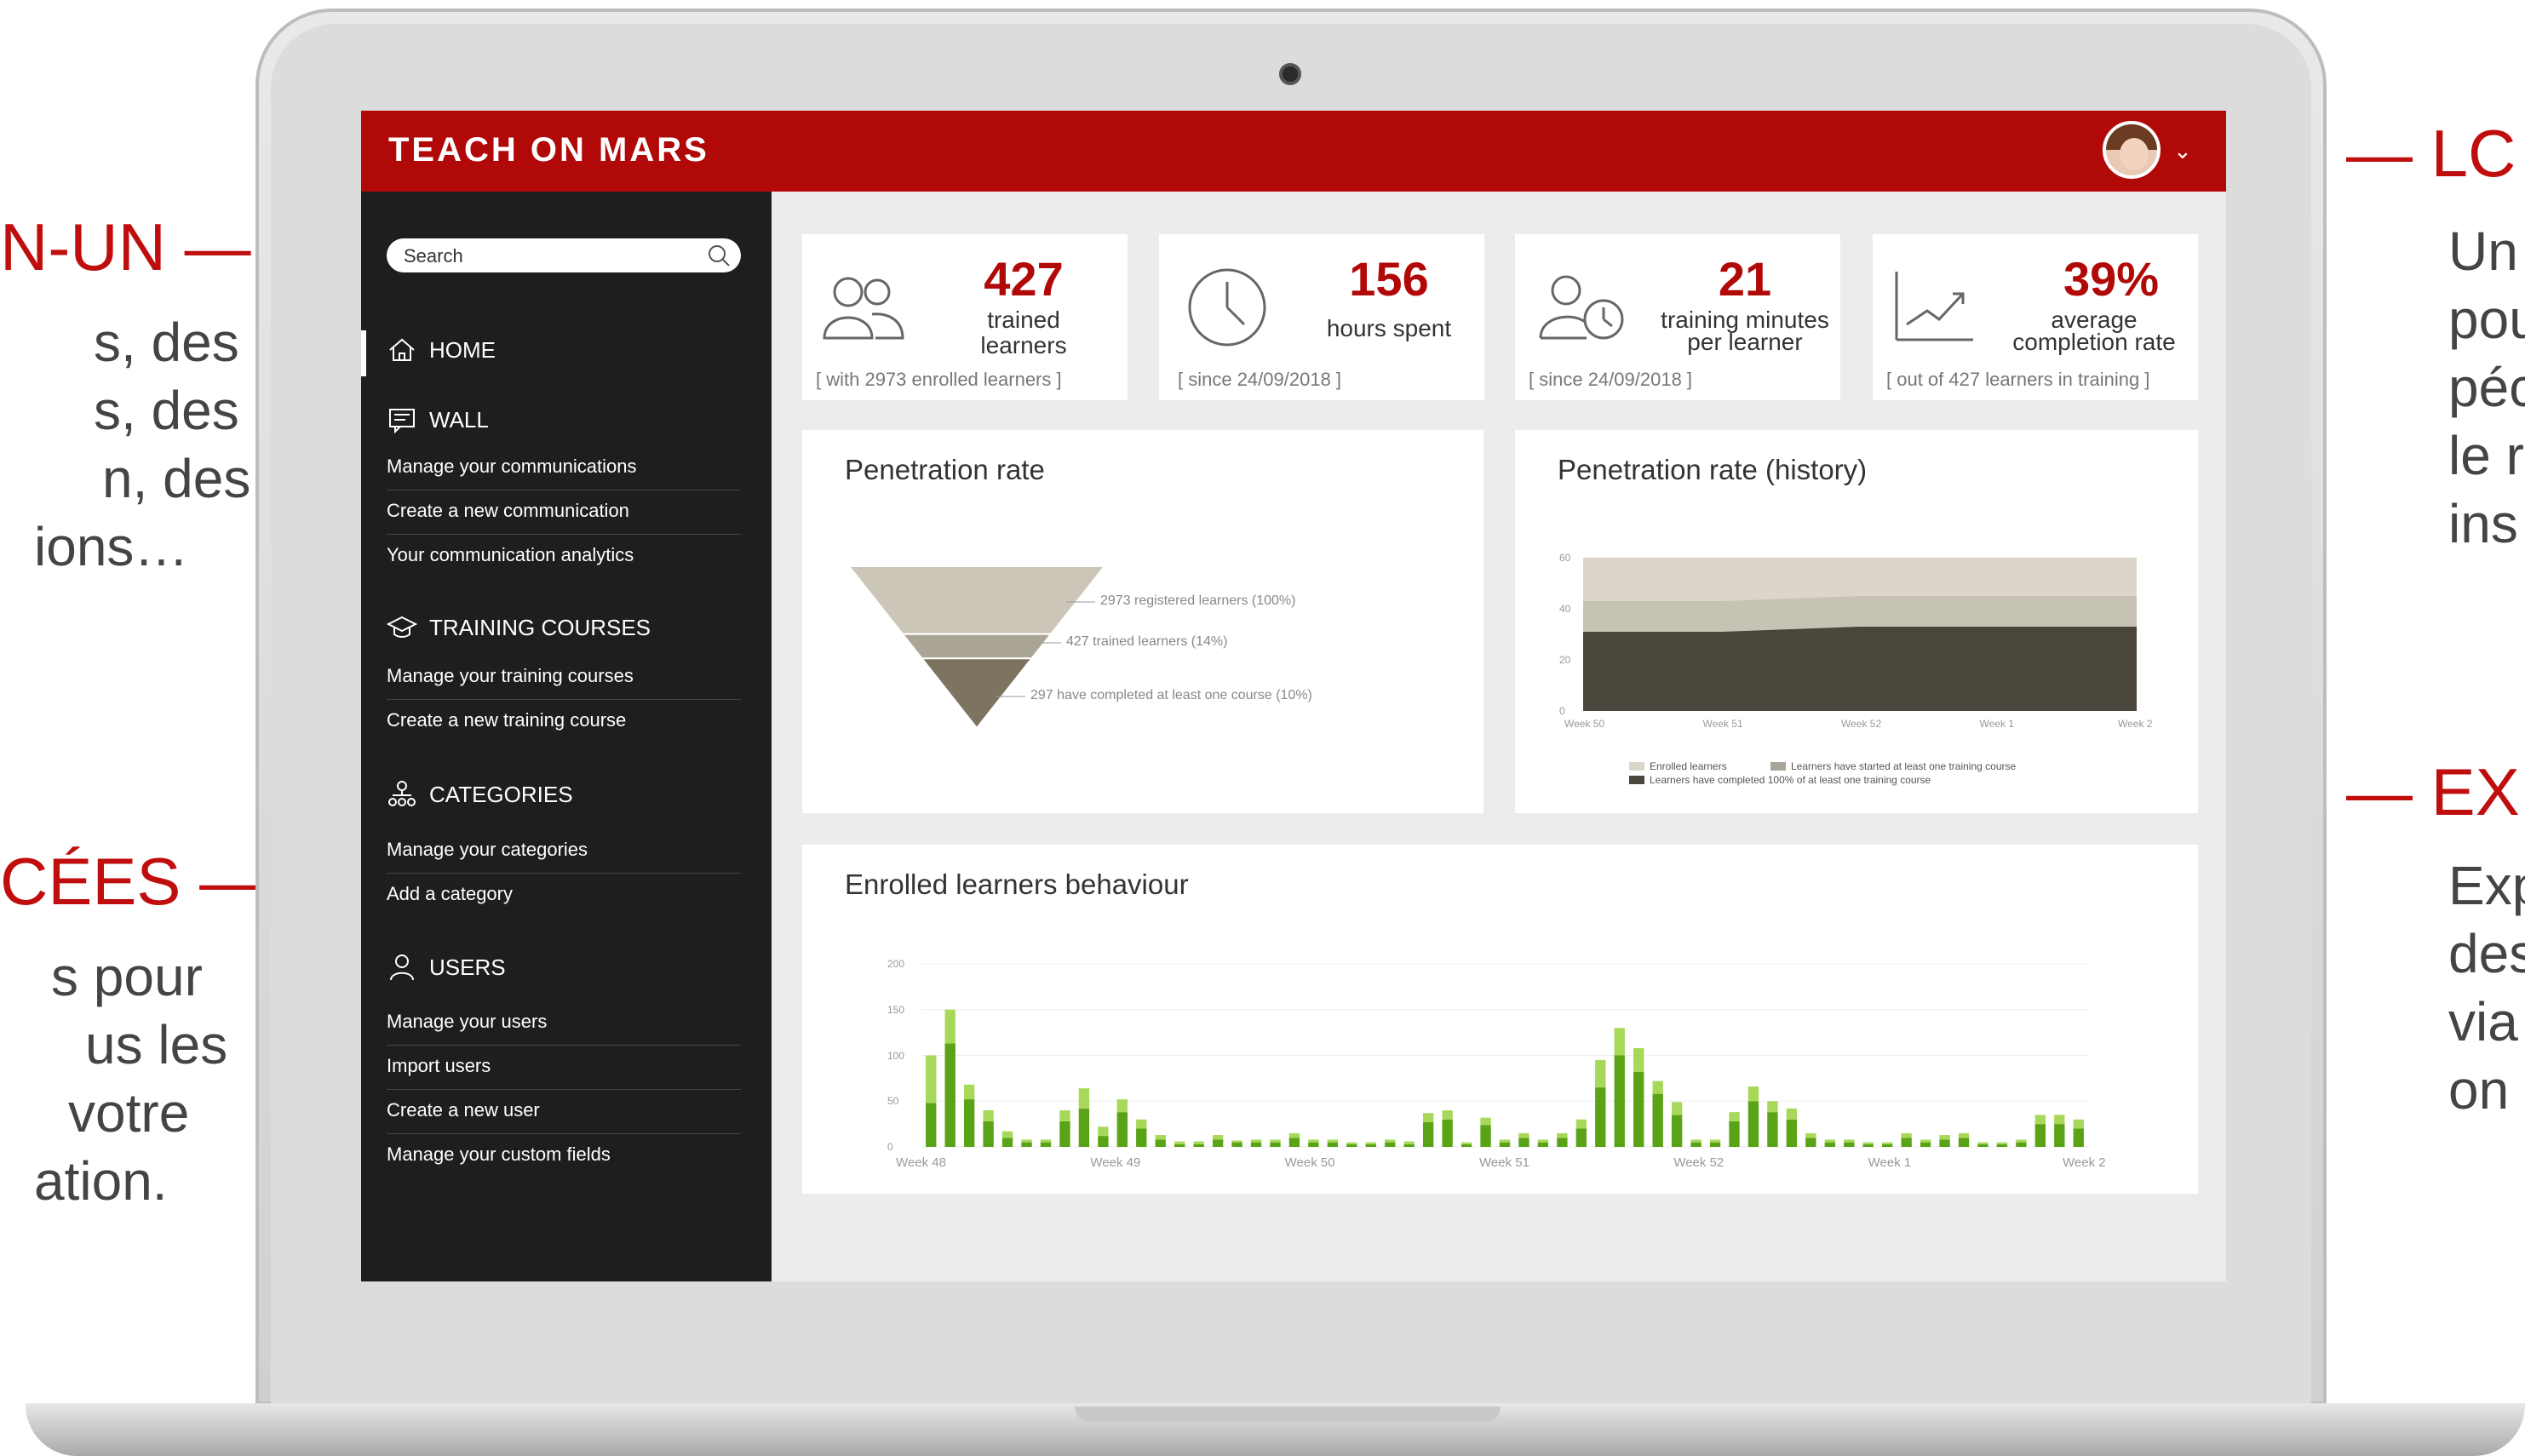 This screenshot has width=2525, height=1456. Describe the element at coordinates (441, 350) in the screenshot. I see `sidebar-item-home: HOME` at that location.